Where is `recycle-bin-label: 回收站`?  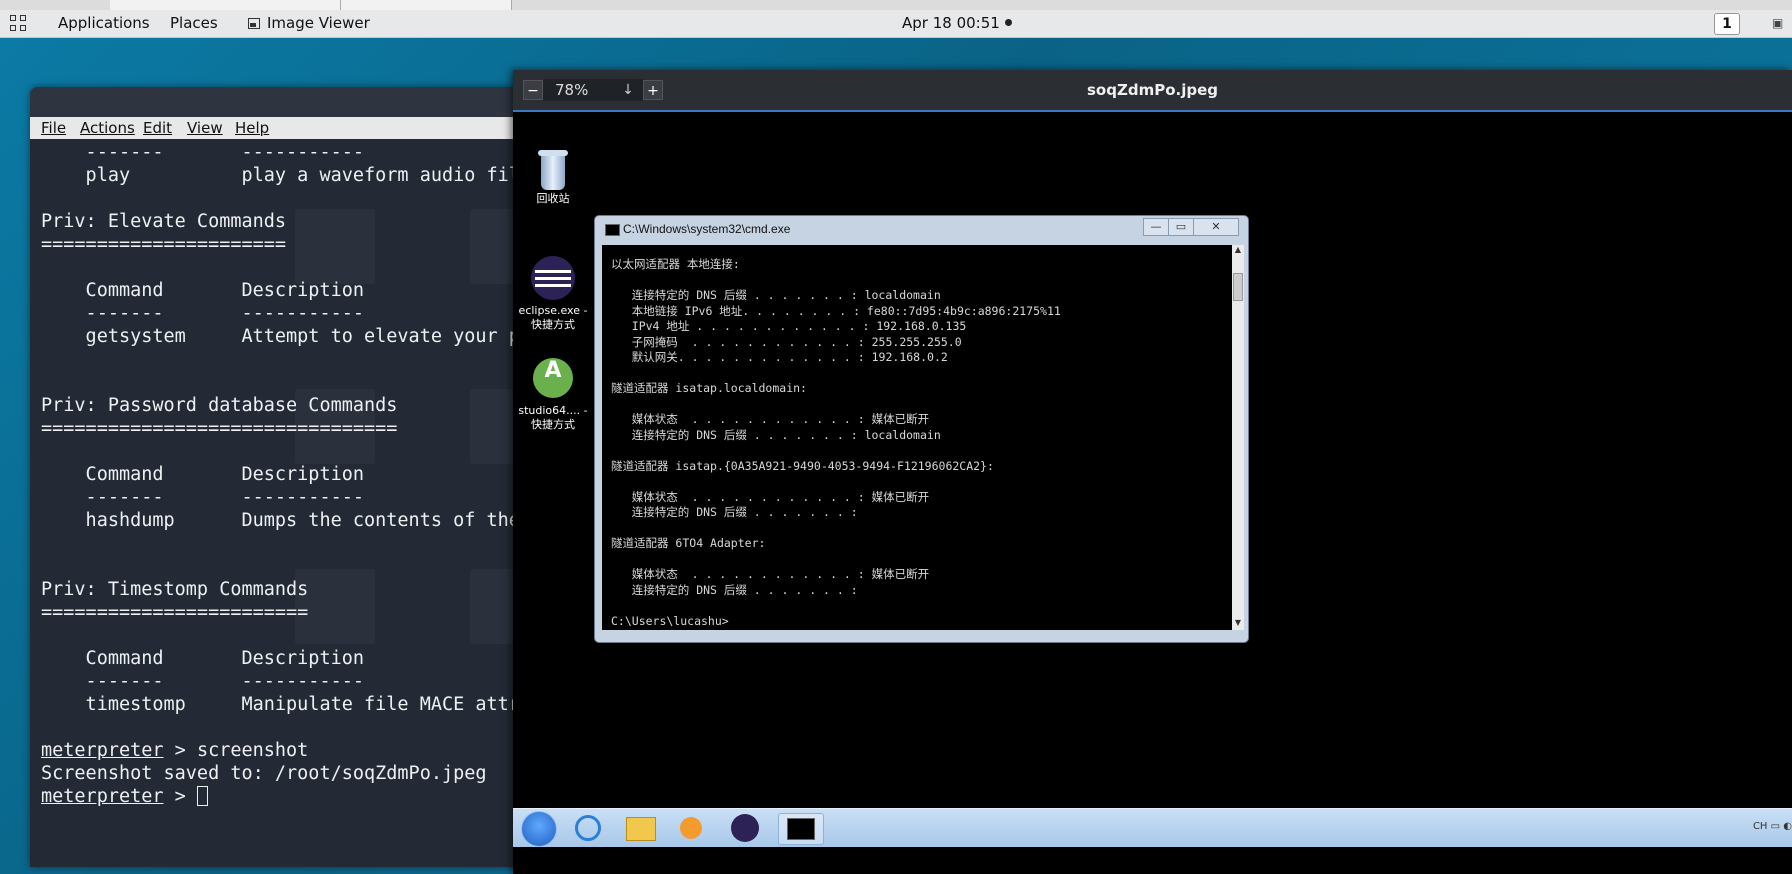
recycle-bin-label: 回收站 is located at coordinates (553, 198).